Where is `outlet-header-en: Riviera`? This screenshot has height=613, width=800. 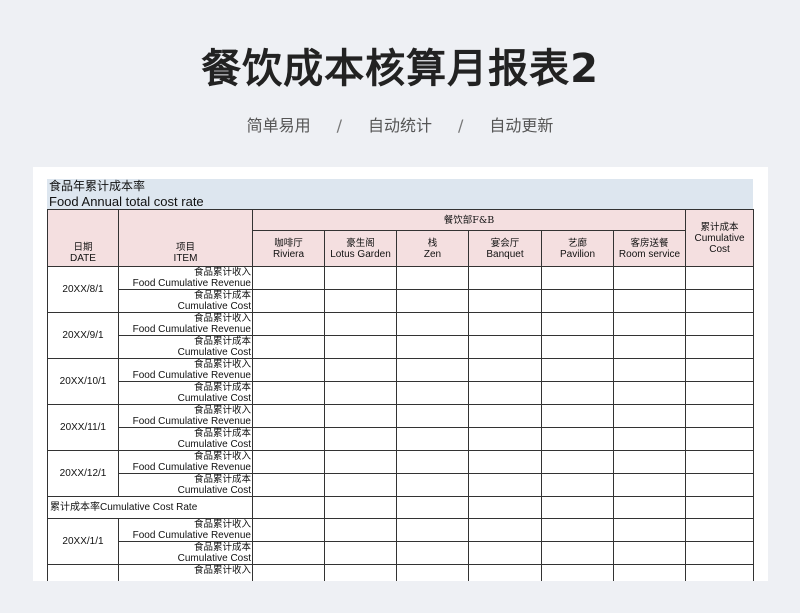 outlet-header-en: Riviera is located at coordinates (288, 254).